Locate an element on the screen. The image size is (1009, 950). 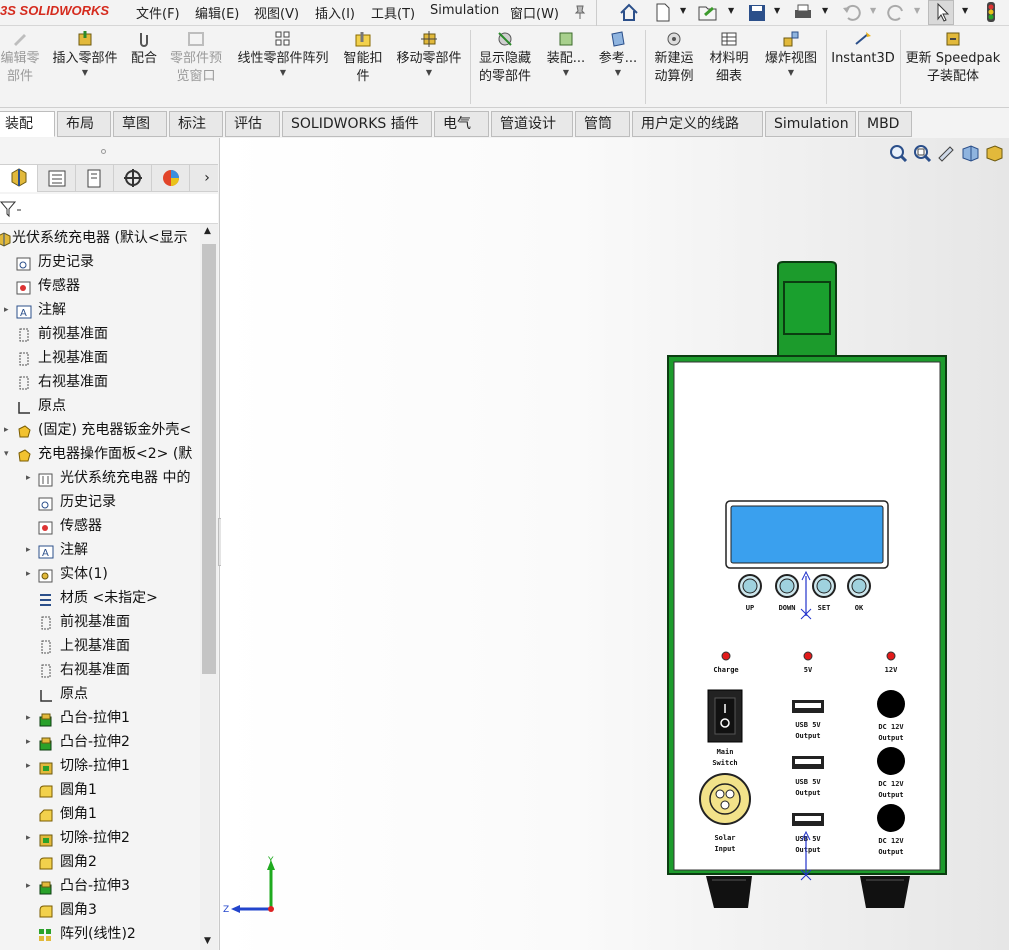
tree-item: 上视基准面 is located at coordinates (100, 646).